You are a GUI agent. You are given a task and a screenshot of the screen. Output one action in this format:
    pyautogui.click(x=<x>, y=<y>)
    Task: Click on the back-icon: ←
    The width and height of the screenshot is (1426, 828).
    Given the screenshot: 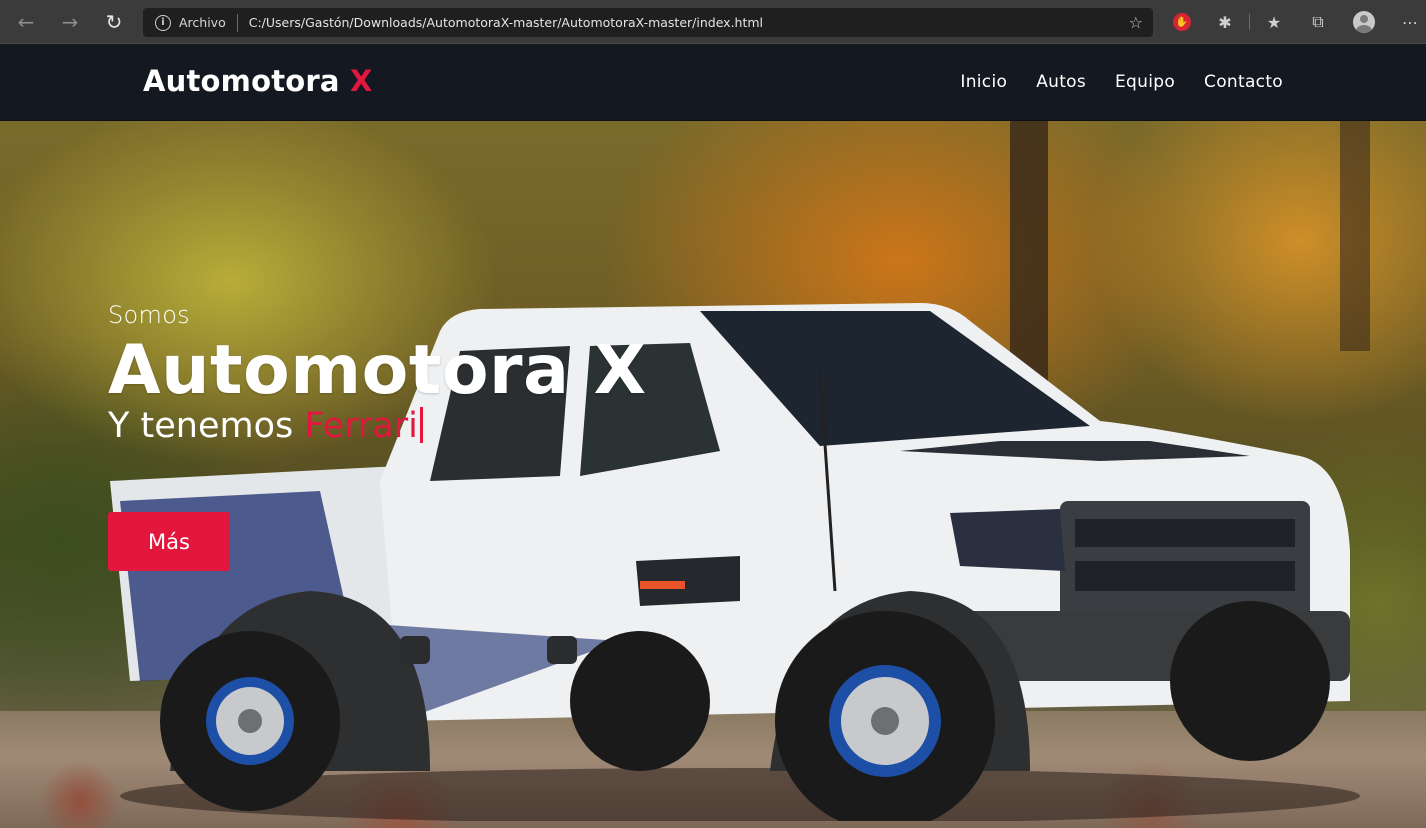 What is the action you would take?
    pyautogui.click(x=26, y=22)
    